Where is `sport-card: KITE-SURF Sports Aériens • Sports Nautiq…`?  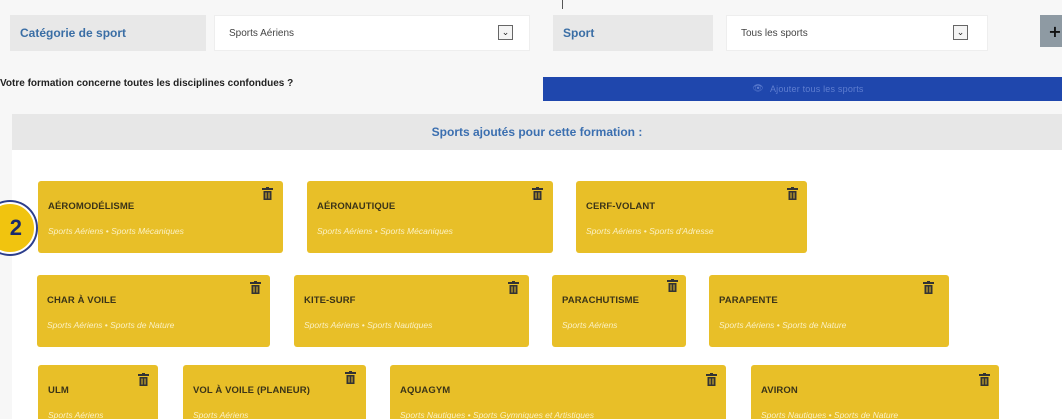
sport-card: KITE-SURF Sports Aériens • Sports Nautiq… is located at coordinates (411, 311).